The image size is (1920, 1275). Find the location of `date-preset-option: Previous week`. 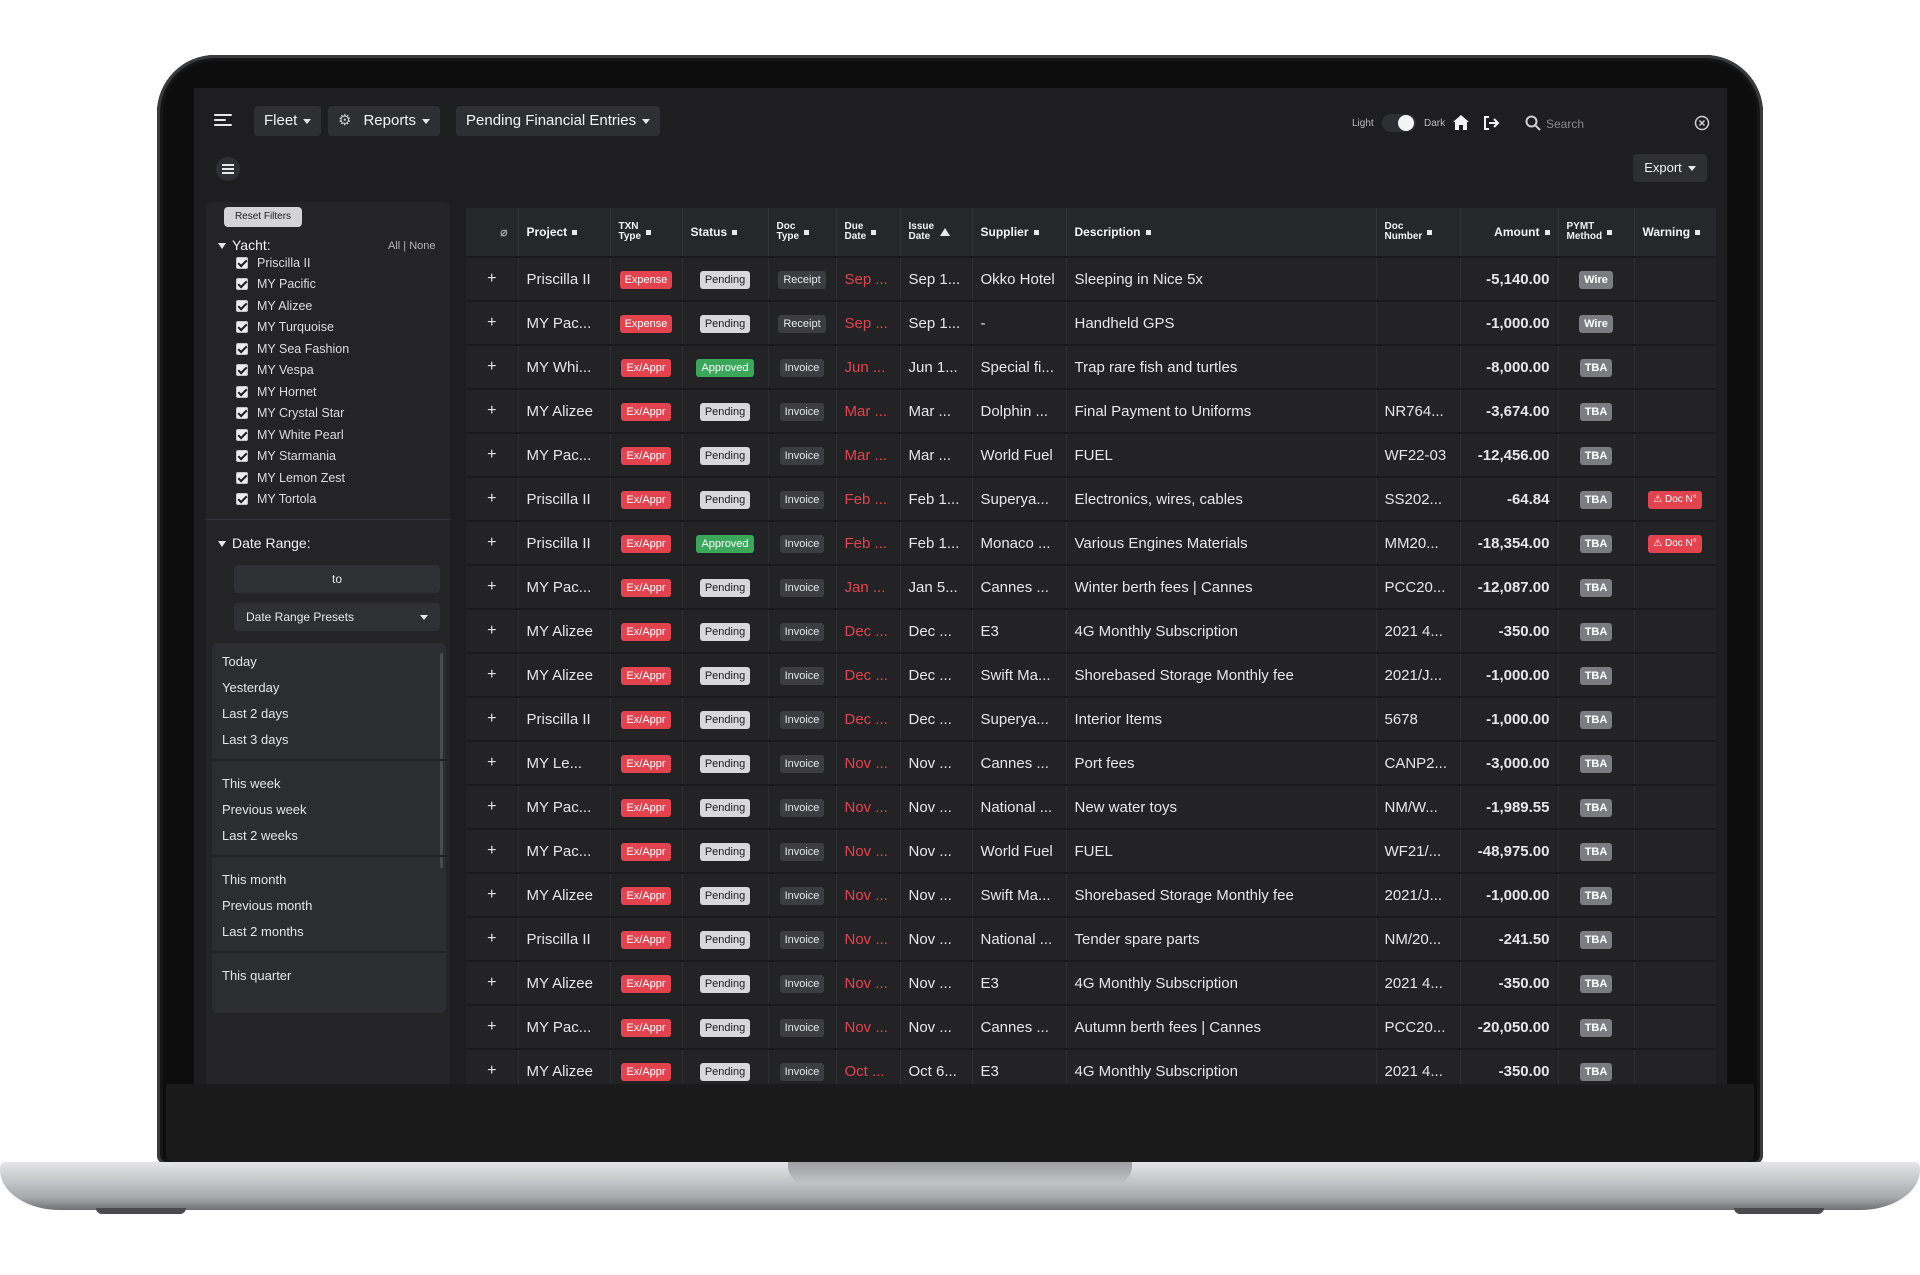

date-preset-option: Previous week is located at coordinates (329, 810).